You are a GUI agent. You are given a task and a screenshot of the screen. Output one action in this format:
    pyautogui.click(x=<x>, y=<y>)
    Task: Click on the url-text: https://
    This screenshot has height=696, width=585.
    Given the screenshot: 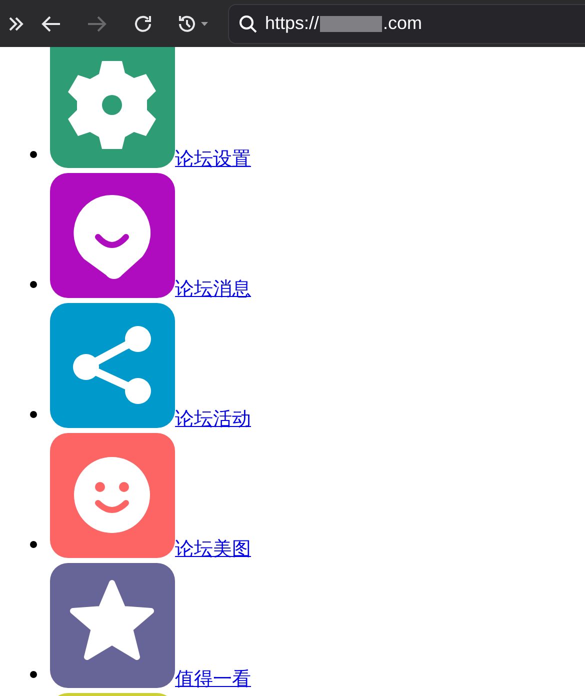 What is the action you would take?
    pyautogui.click(x=292, y=23)
    